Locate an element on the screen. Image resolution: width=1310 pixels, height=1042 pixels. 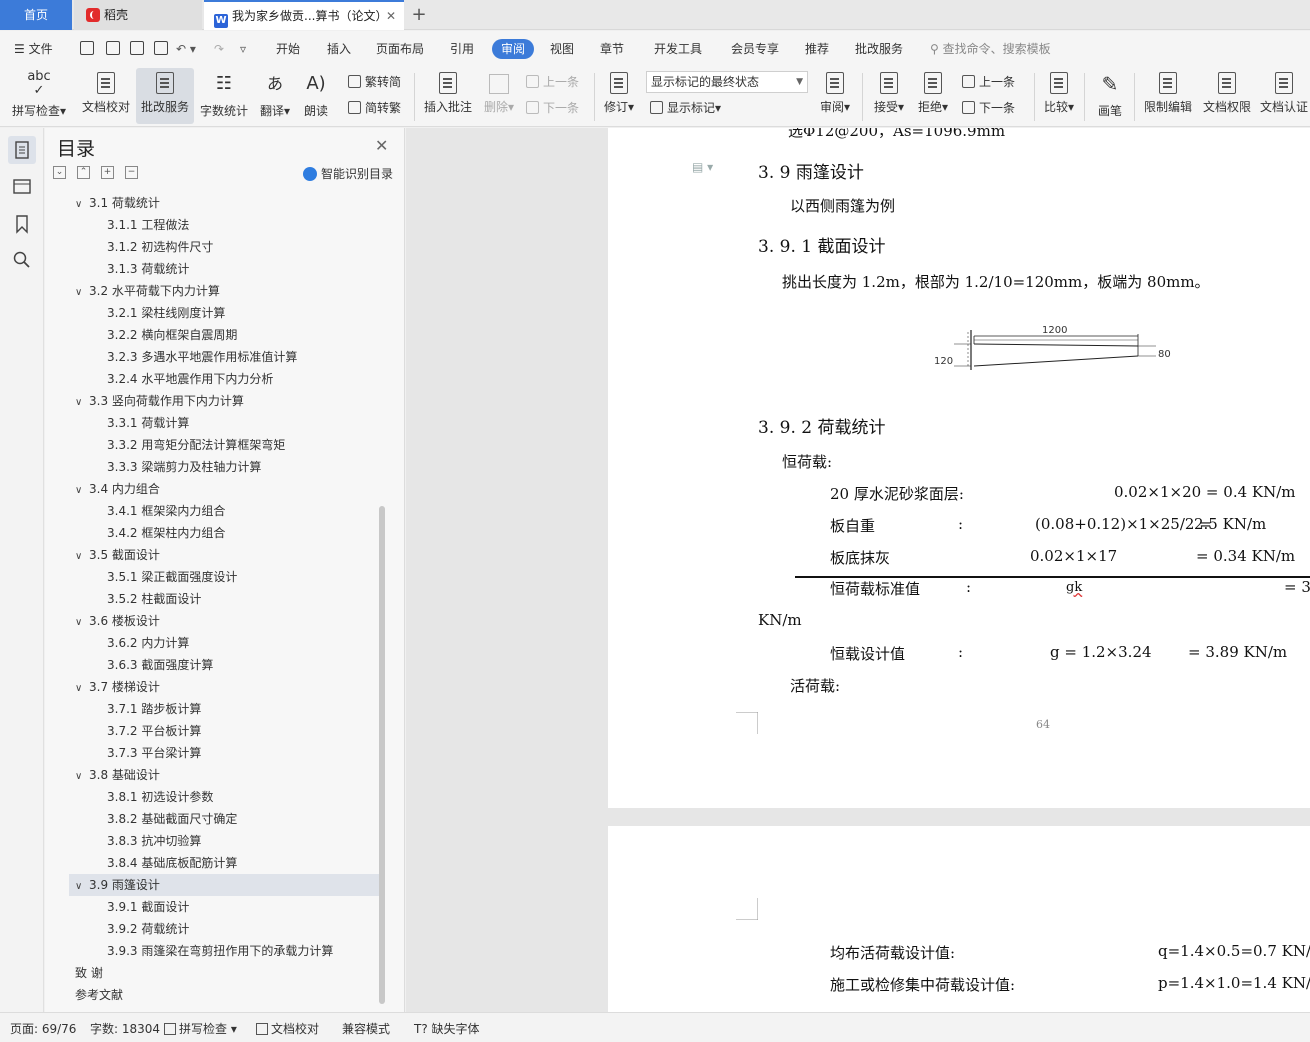
spellcheck-button: abc ✓ 拼写检查▾ is located at coordinates (39, 96).